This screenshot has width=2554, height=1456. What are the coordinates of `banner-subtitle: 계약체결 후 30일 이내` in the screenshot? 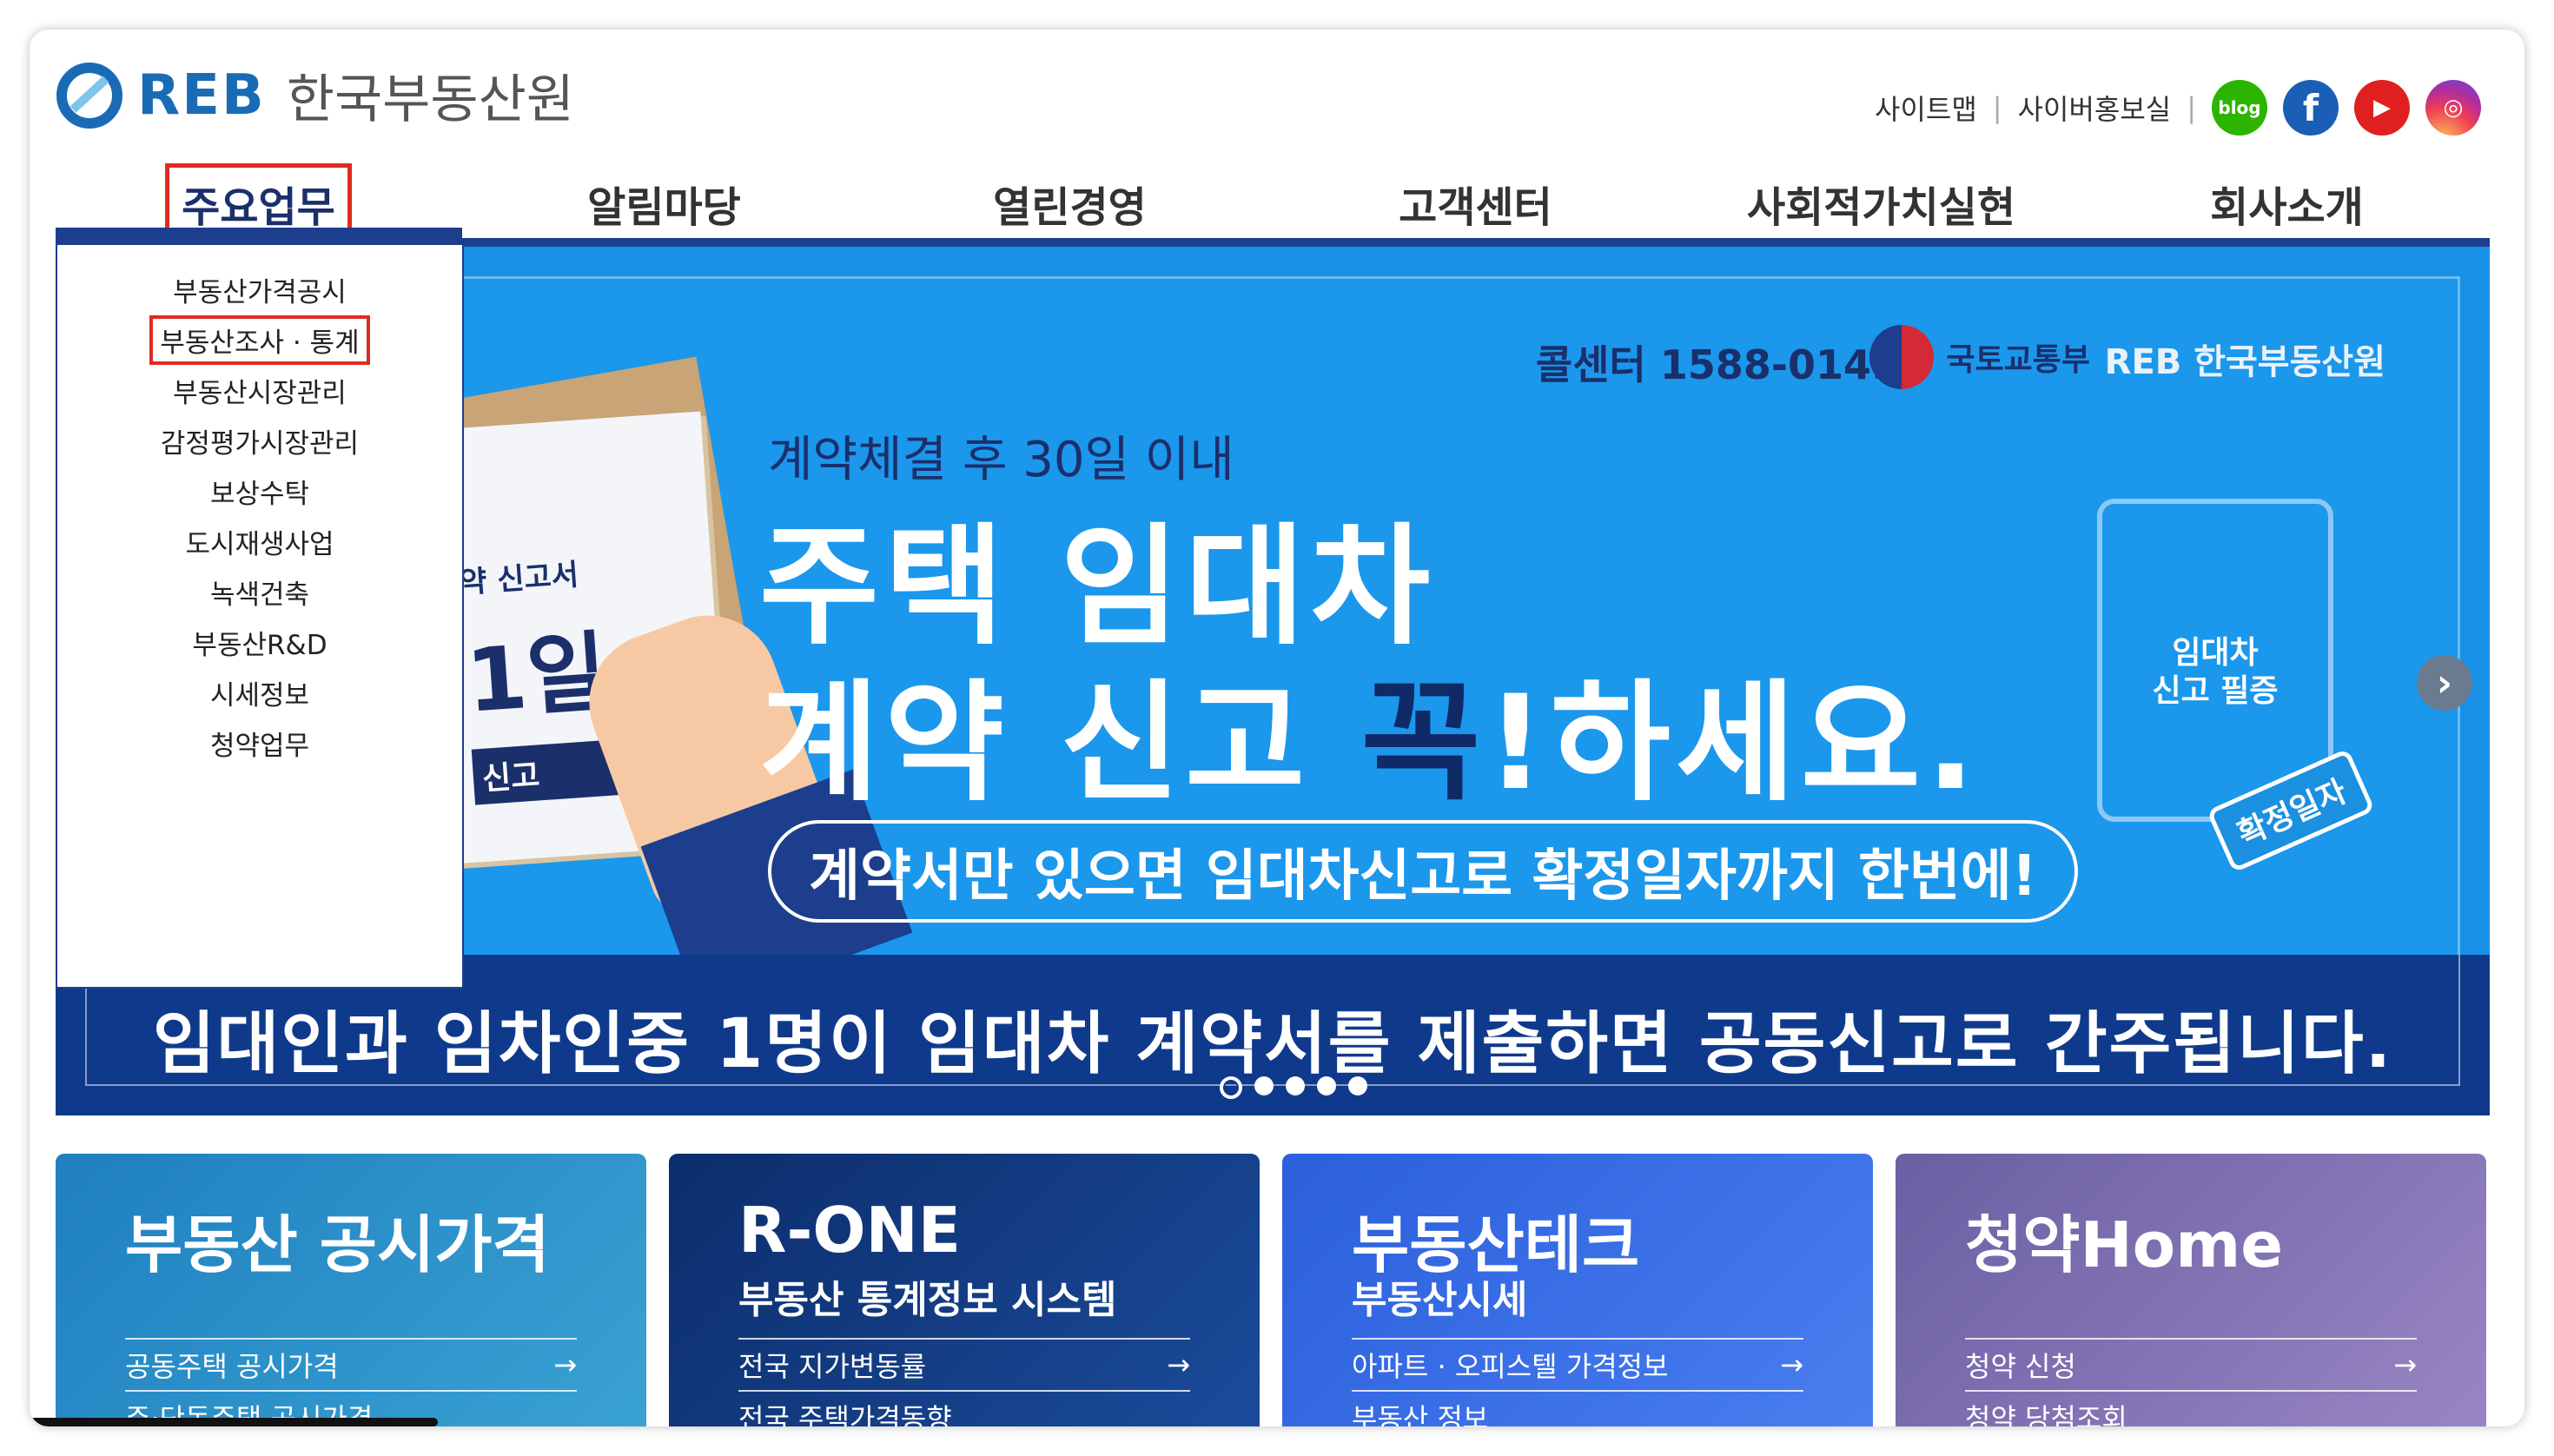 It's located at (1001, 460).